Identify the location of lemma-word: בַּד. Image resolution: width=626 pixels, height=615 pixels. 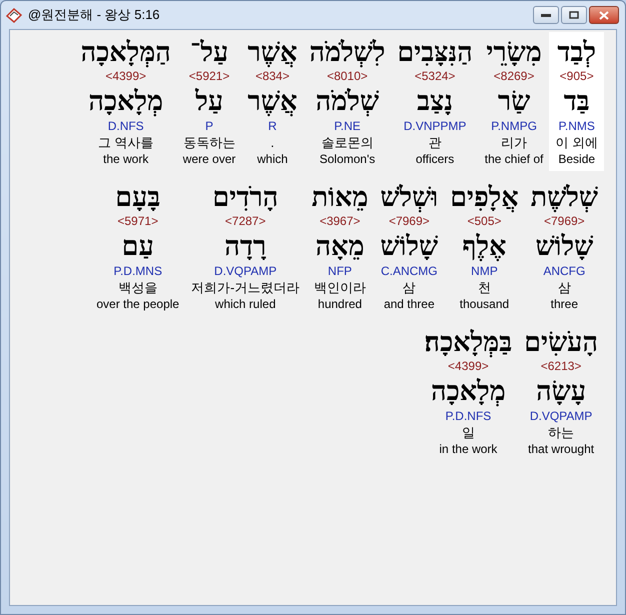
(577, 101).